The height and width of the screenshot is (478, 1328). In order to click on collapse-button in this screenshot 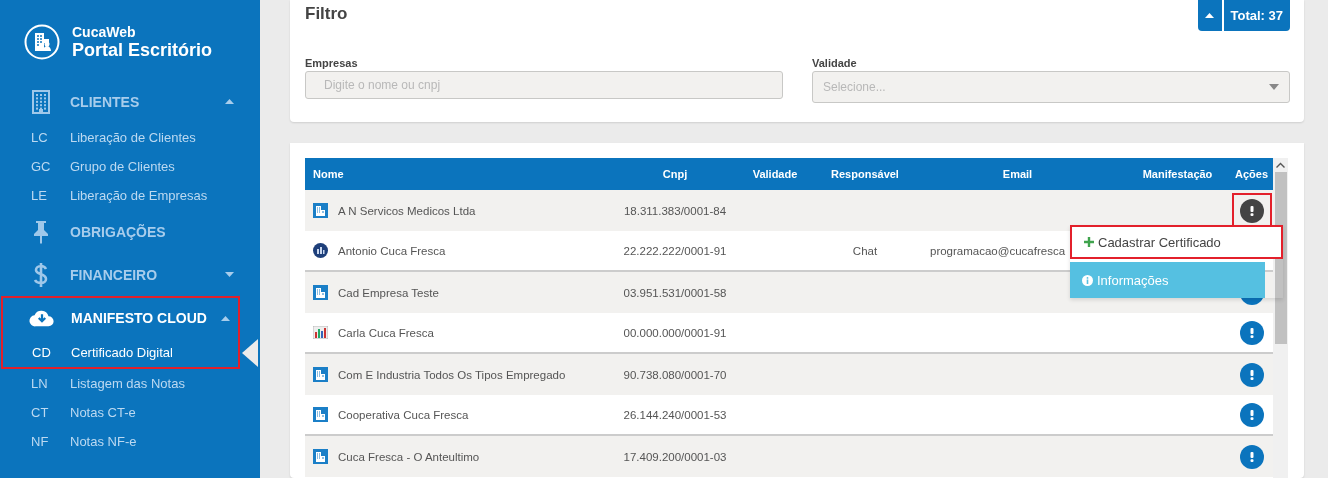, I will do `click(1209, 15)`.